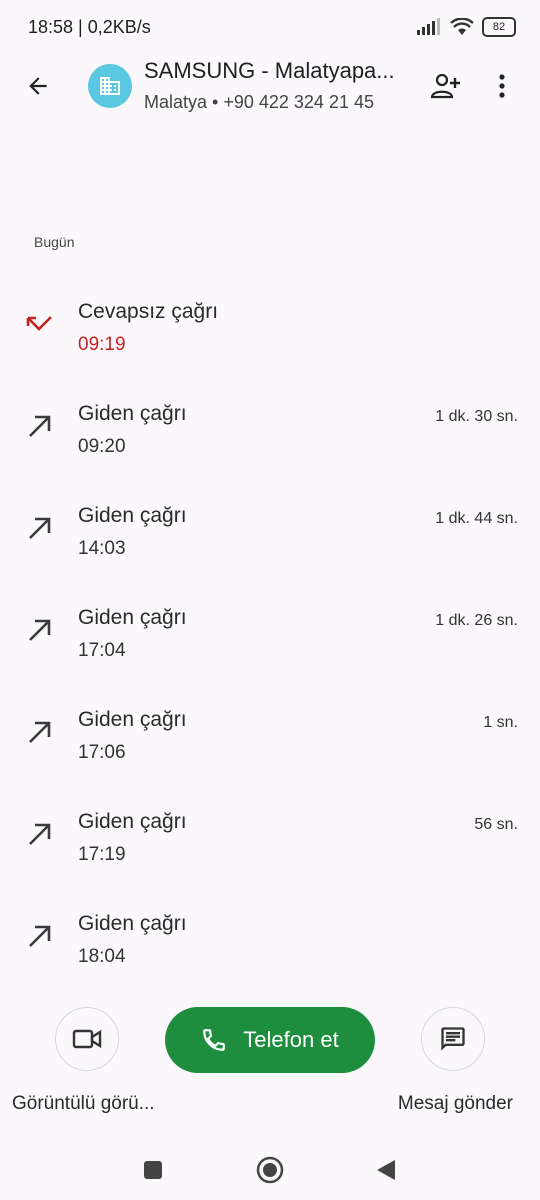 This screenshot has width=540, height=1200. What do you see at coordinates (102, 650) in the screenshot?
I see `call-time: 17:04` at bounding box center [102, 650].